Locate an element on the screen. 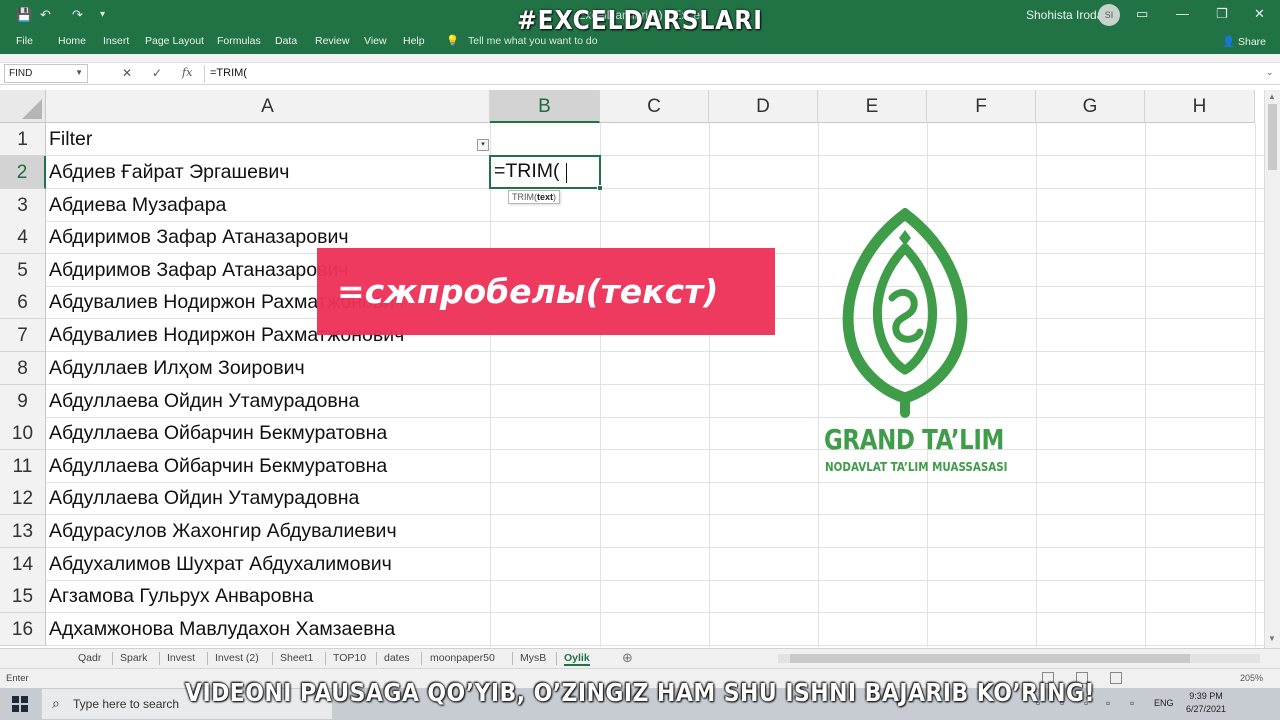 This screenshot has height=720, width=1280. horizontal-scroll-thumb is located at coordinates (990, 658).